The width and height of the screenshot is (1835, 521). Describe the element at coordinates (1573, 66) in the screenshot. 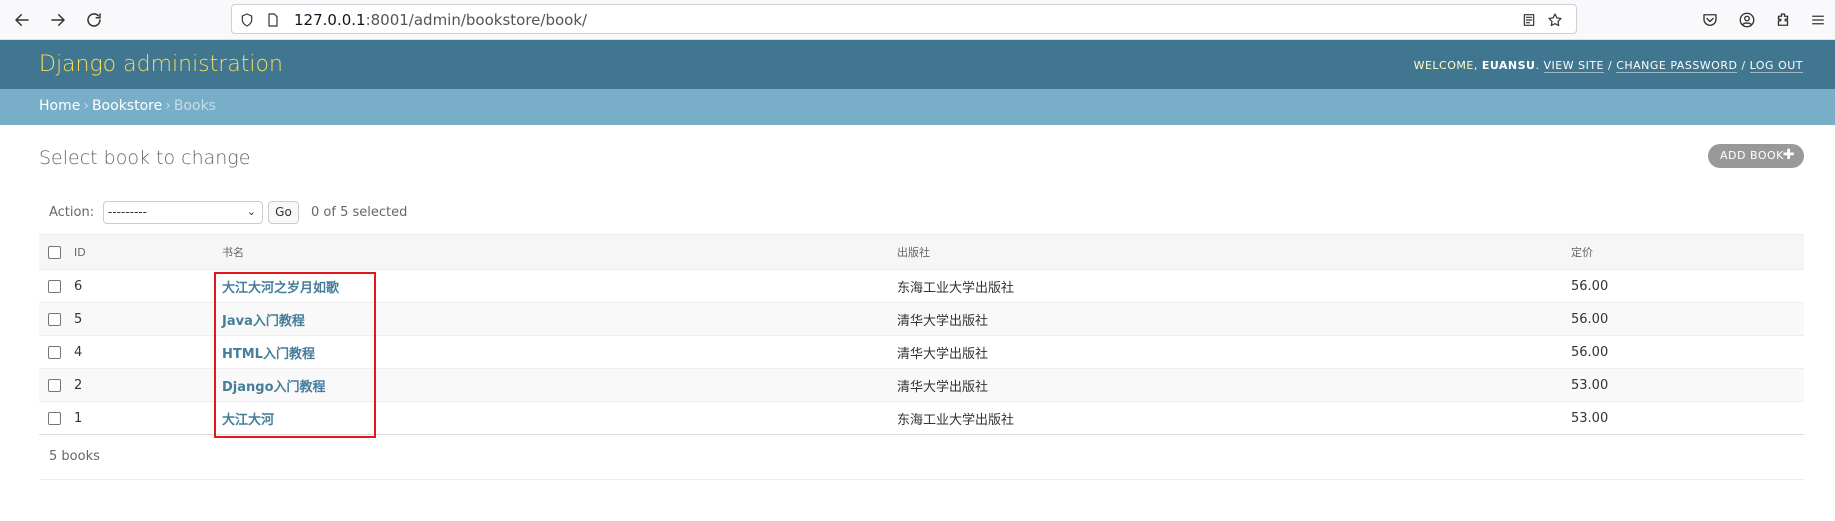

I see `view-site-link: VIEW SITE` at that location.